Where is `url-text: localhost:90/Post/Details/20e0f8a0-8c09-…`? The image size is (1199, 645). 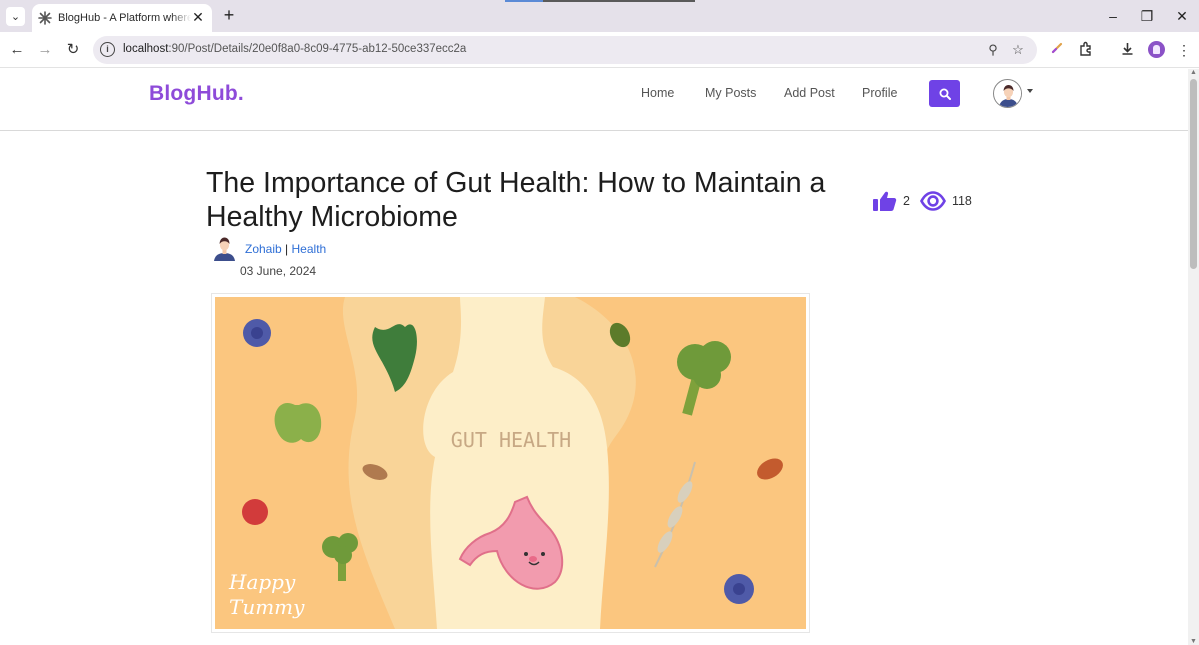 url-text: localhost:90/Post/Details/20e0f8a0-8c09-… is located at coordinates (294, 49).